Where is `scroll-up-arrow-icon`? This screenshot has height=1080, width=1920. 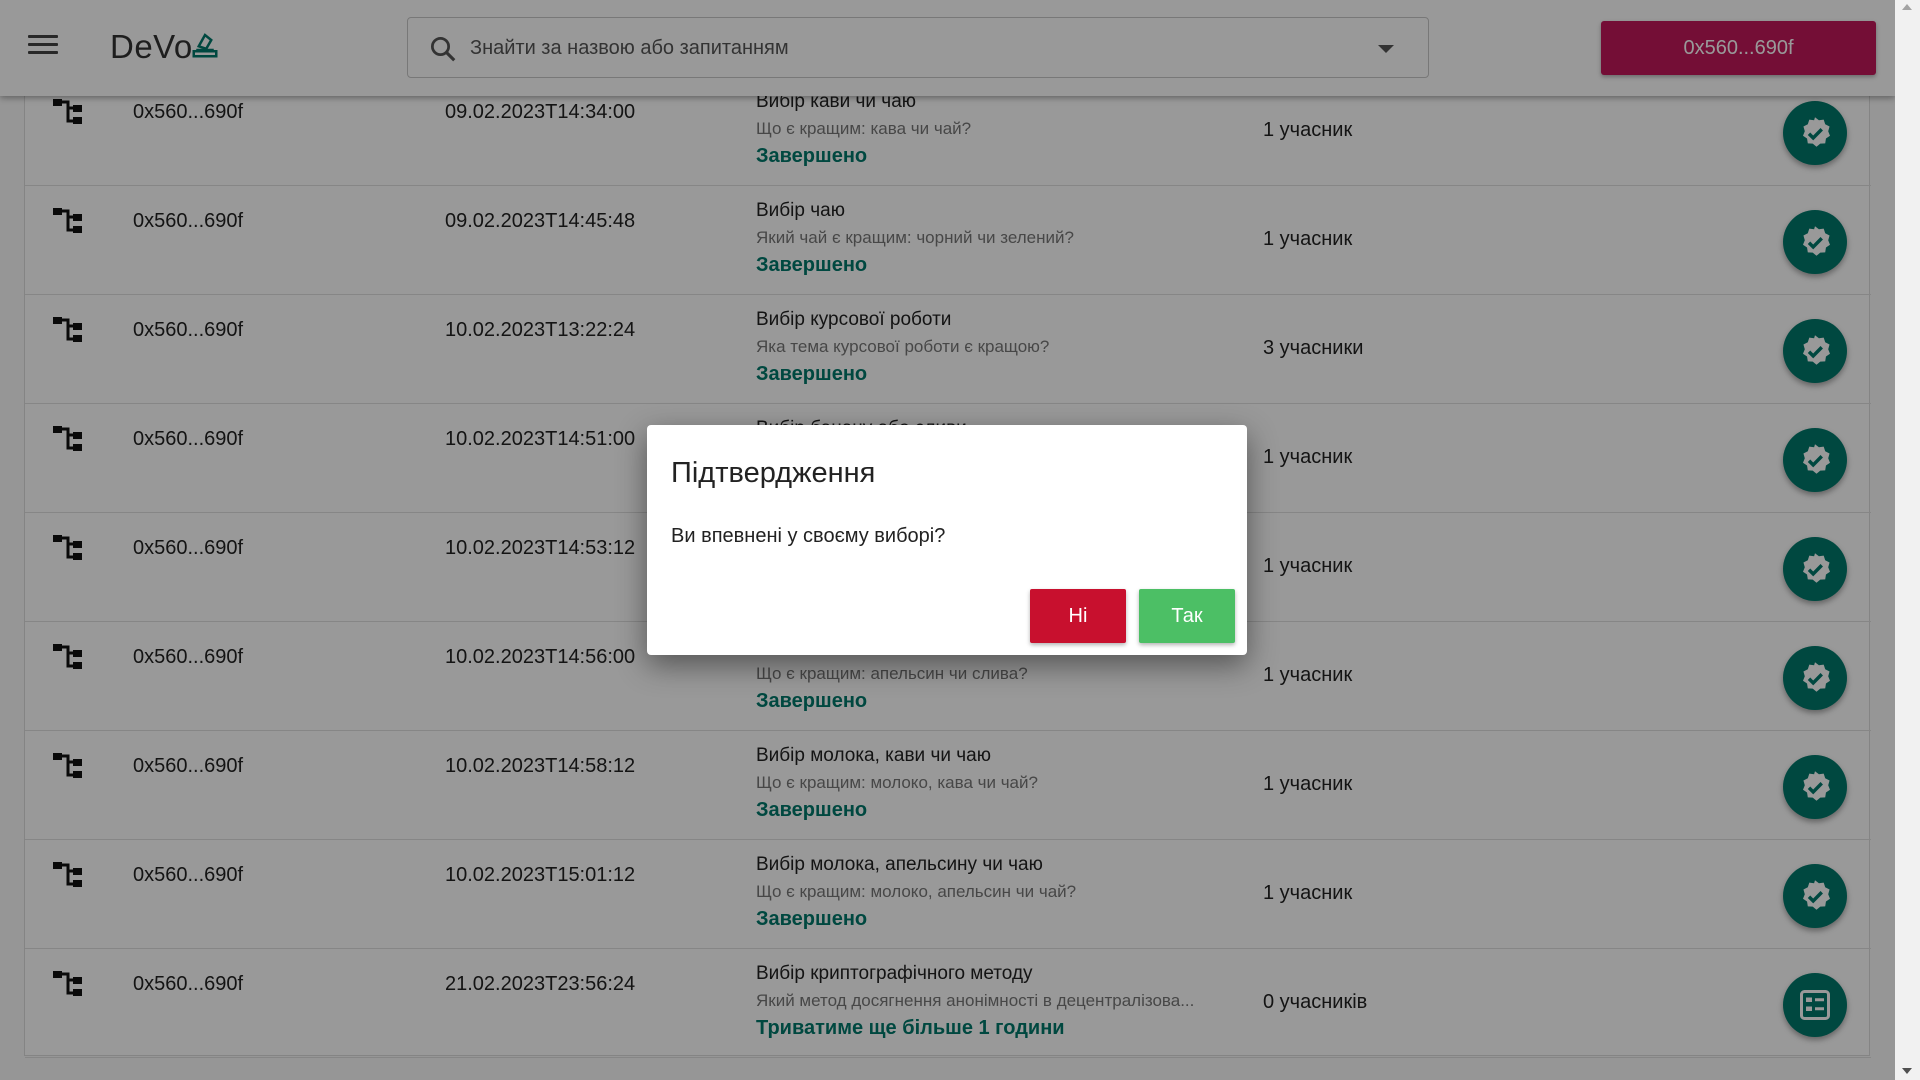 scroll-up-arrow-icon is located at coordinates (1907, 7).